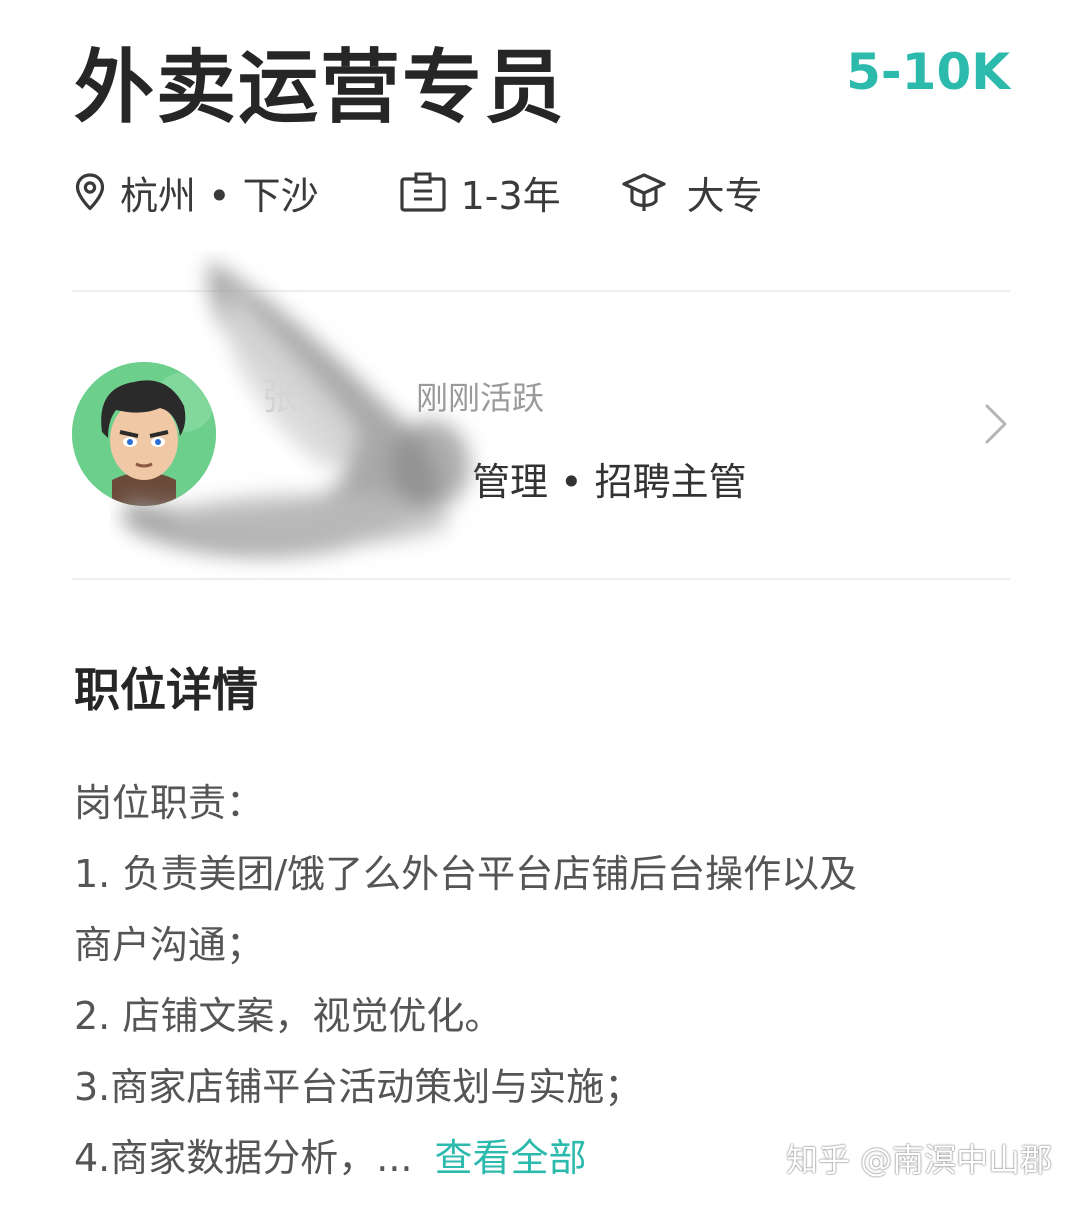 The height and width of the screenshot is (1212, 1080). I want to click on watermark: 知乎 @南溟中山郡, so click(919, 1160).